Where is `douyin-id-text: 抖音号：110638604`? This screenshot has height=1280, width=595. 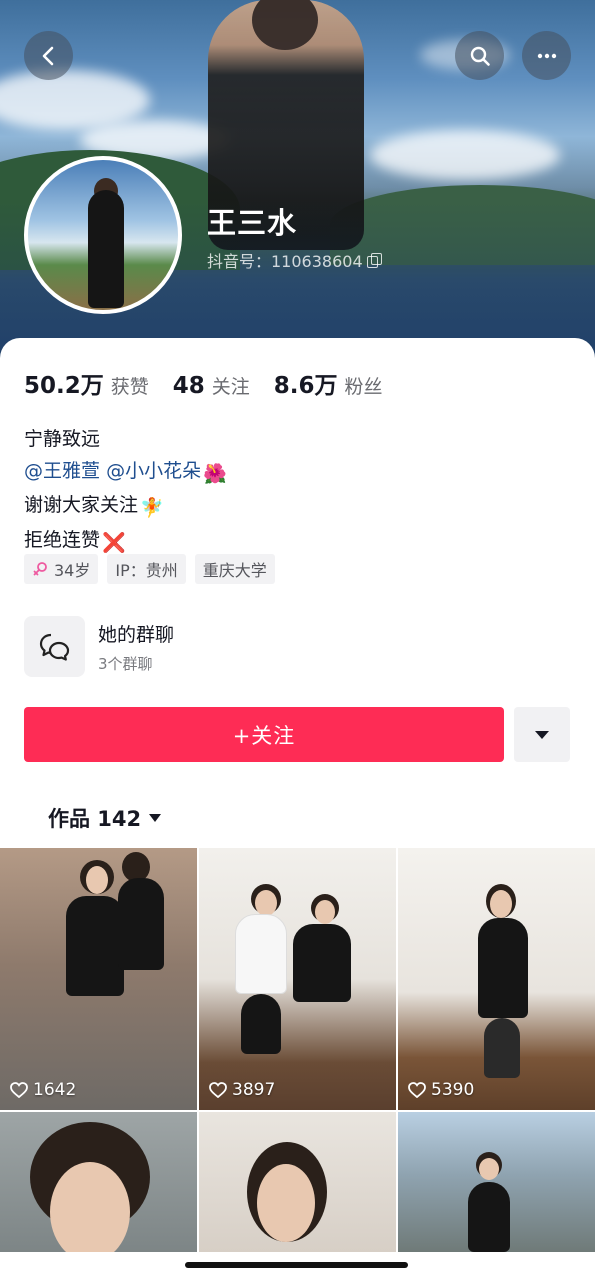
douyin-id-text: 抖音号：110638604 is located at coordinates (285, 261).